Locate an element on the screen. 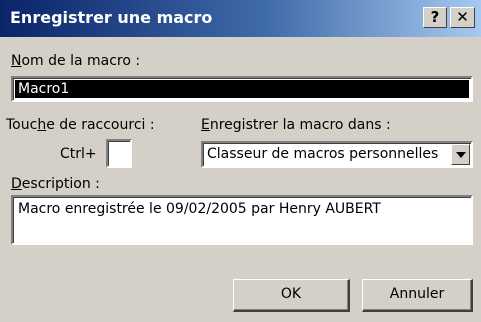  chevron-down-icon is located at coordinates (461, 155).